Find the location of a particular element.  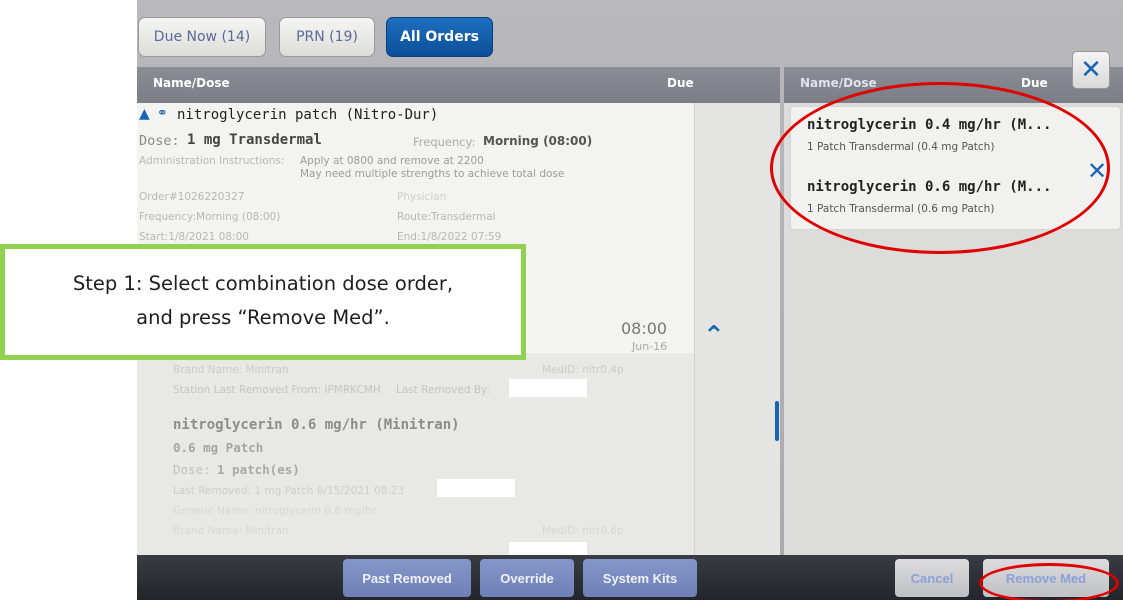

component-medid: MedID: nitr0.6p is located at coordinates (583, 531).